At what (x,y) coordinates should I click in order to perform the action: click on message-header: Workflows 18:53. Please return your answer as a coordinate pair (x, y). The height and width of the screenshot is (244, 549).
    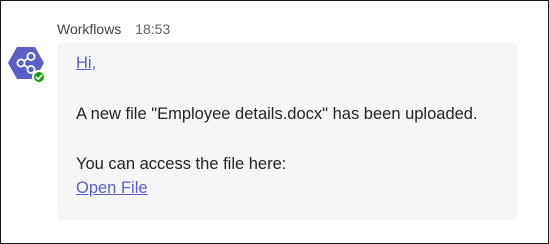
    Looking at the image, I should click on (113, 29).